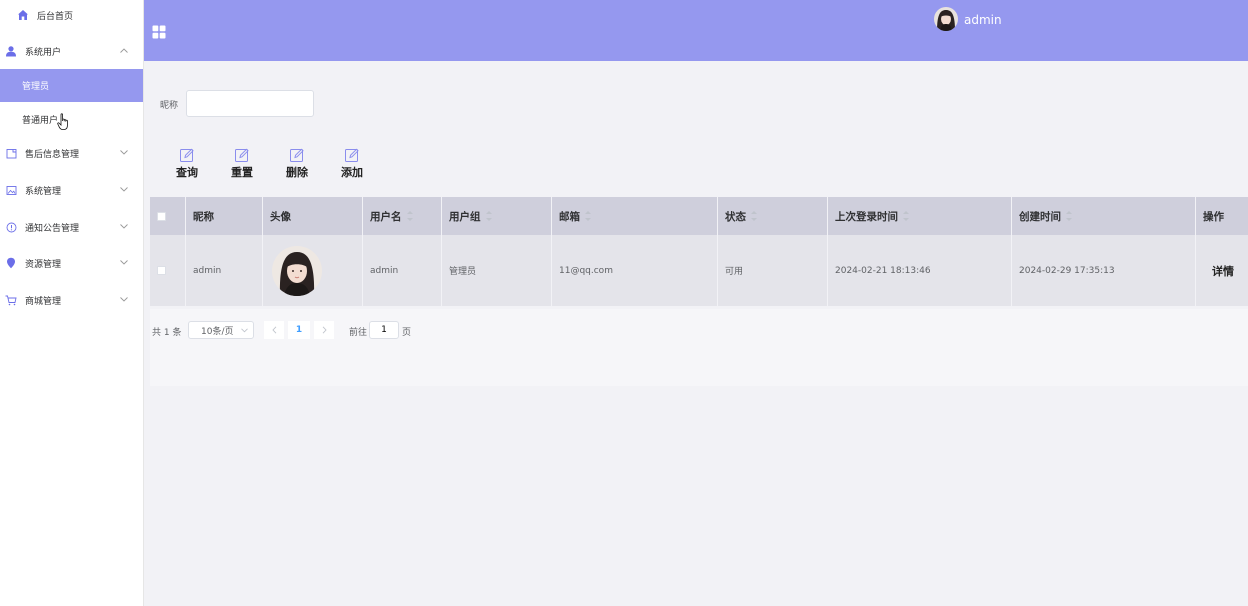 This screenshot has height=606, width=1248. I want to click on cell-email: 11@qq.com, so click(635, 270).